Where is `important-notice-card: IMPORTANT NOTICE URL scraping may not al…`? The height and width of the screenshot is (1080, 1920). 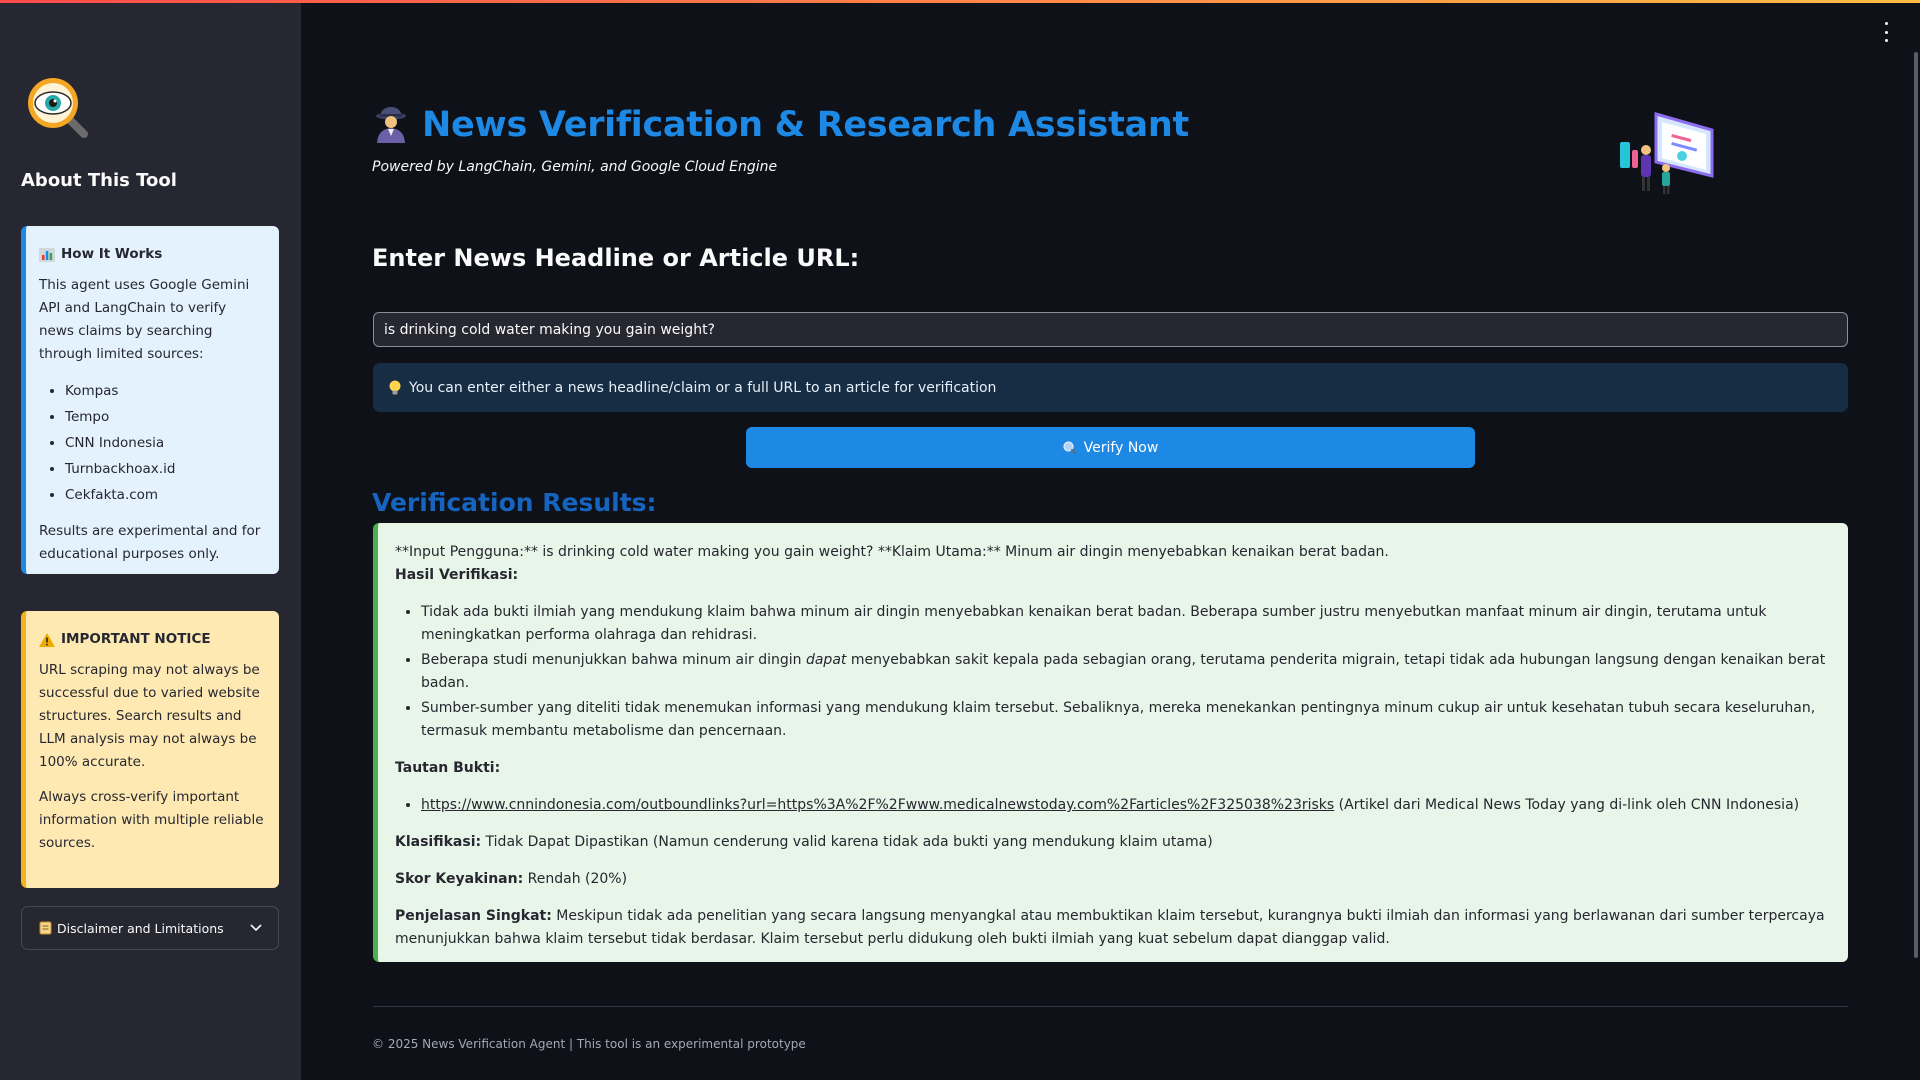
important-notice-card: IMPORTANT NOTICE URL scraping may not al… is located at coordinates (150, 749).